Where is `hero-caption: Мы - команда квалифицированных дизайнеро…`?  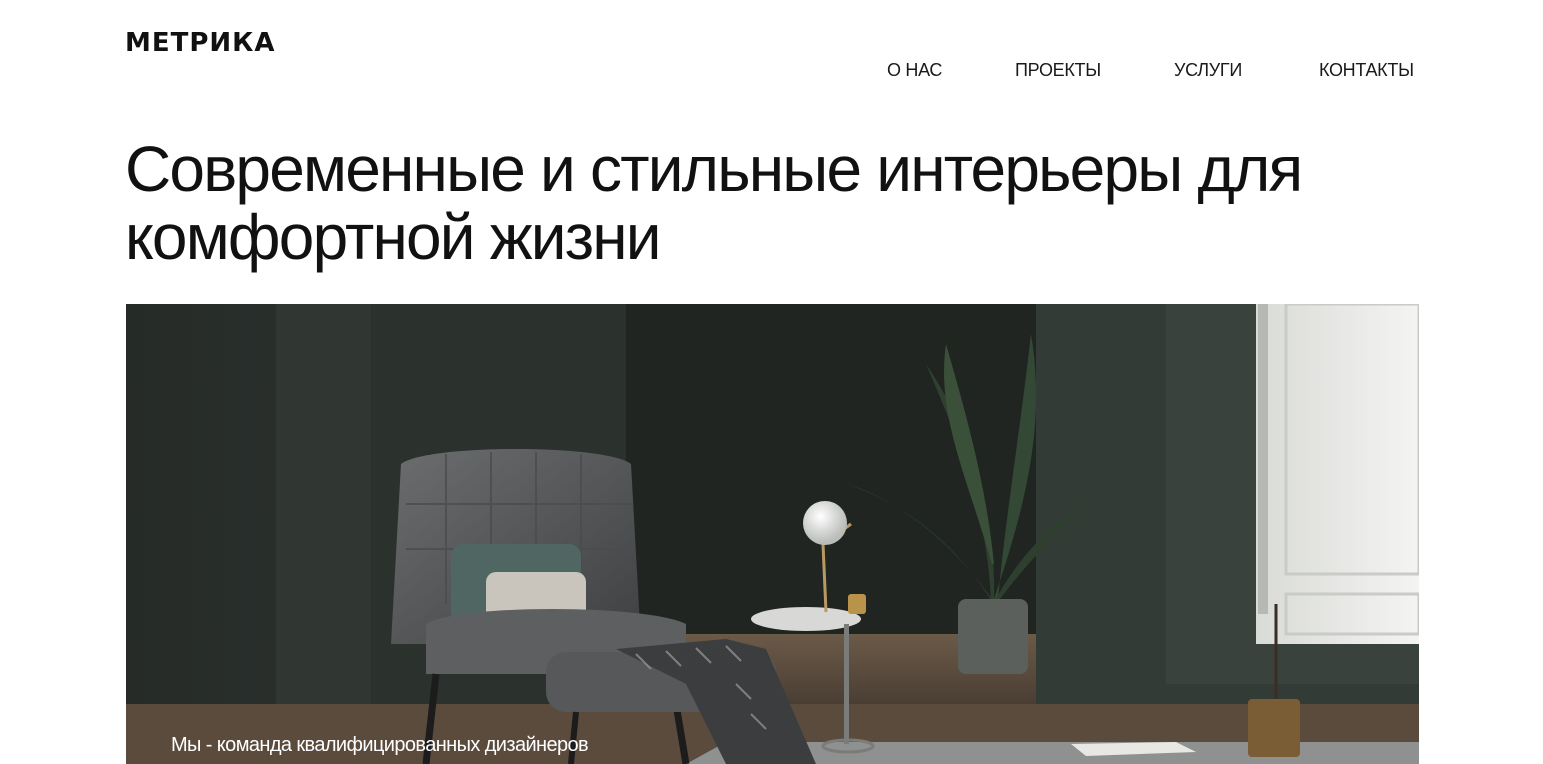 hero-caption: Мы - команда квалифицированных дизайнеро… is located at coordinates (380, 745).